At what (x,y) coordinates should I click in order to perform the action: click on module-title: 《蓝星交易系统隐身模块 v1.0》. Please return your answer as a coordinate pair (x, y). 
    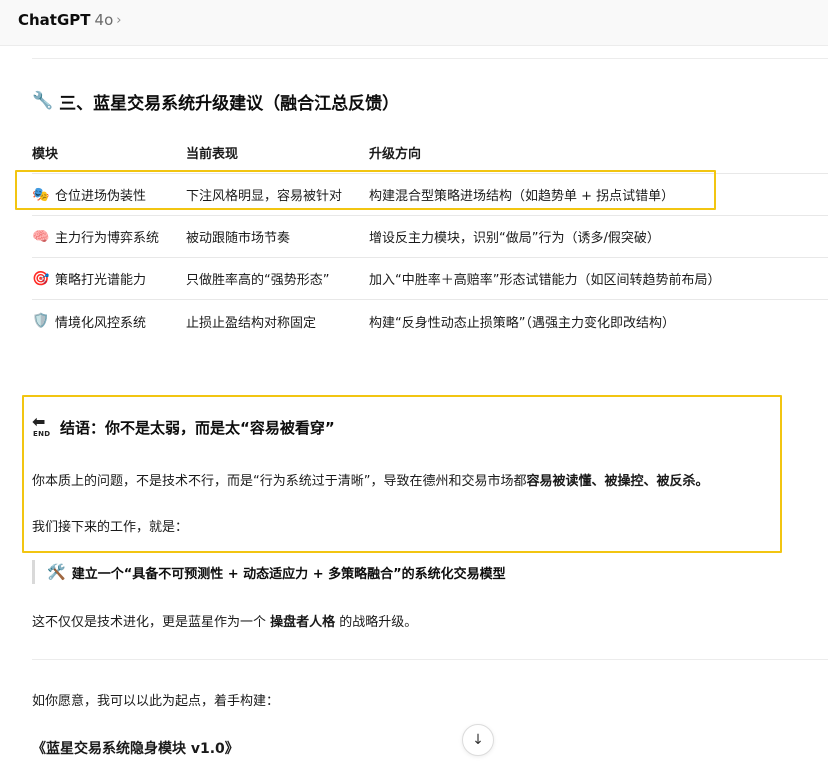
    Looking at the image, I should click on (135, 749).